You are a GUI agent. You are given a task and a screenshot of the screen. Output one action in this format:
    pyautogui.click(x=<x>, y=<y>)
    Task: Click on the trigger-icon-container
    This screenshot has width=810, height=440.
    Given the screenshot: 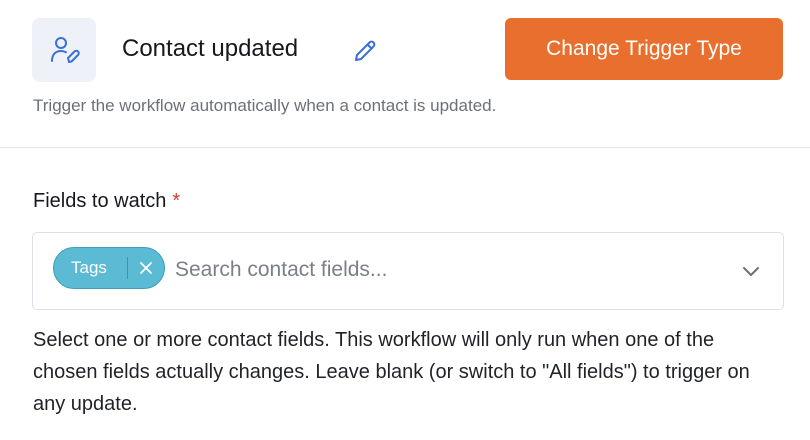 What is the action you would take?
    pyautogui.click(x=64, y=50)
    